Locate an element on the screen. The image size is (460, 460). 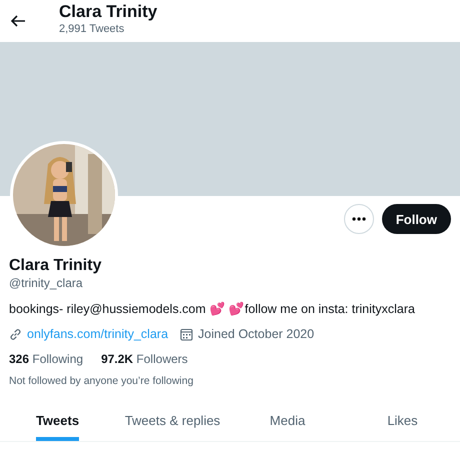
more-options-button is located at coordinates (359, 219).